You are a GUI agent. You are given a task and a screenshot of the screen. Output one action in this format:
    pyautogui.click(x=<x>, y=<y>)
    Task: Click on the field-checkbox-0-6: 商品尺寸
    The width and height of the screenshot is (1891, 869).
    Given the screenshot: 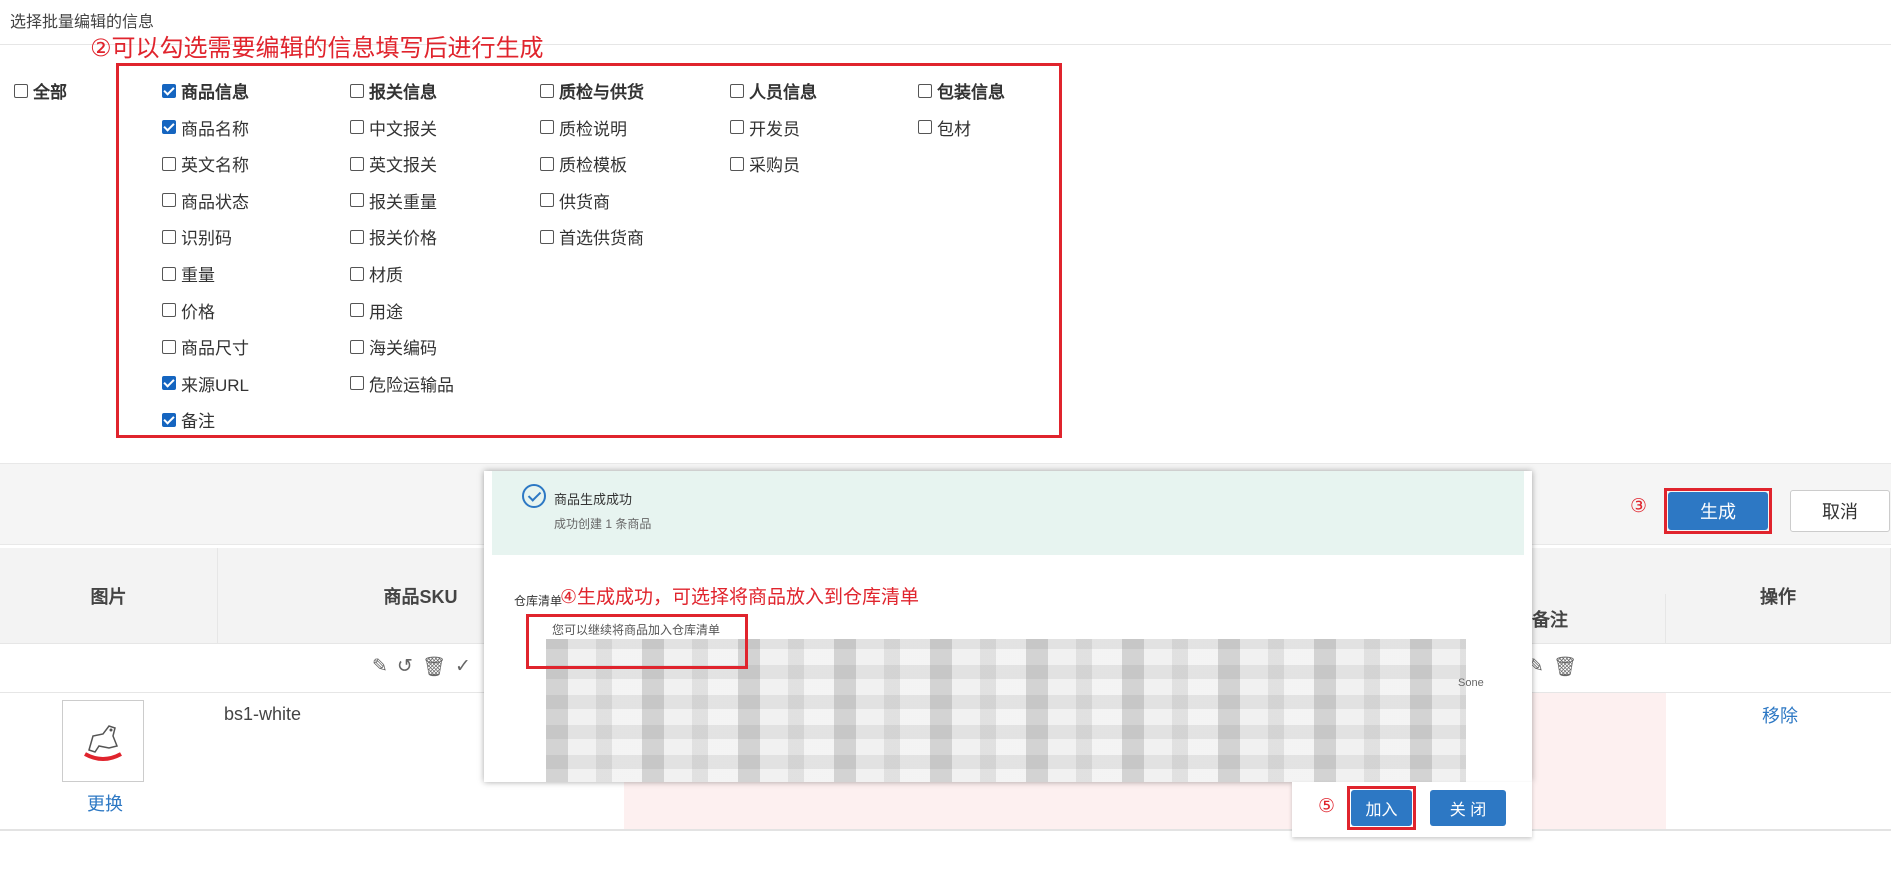 What is the action you would take?
    pyautogui.click(x=205, y=346)
    